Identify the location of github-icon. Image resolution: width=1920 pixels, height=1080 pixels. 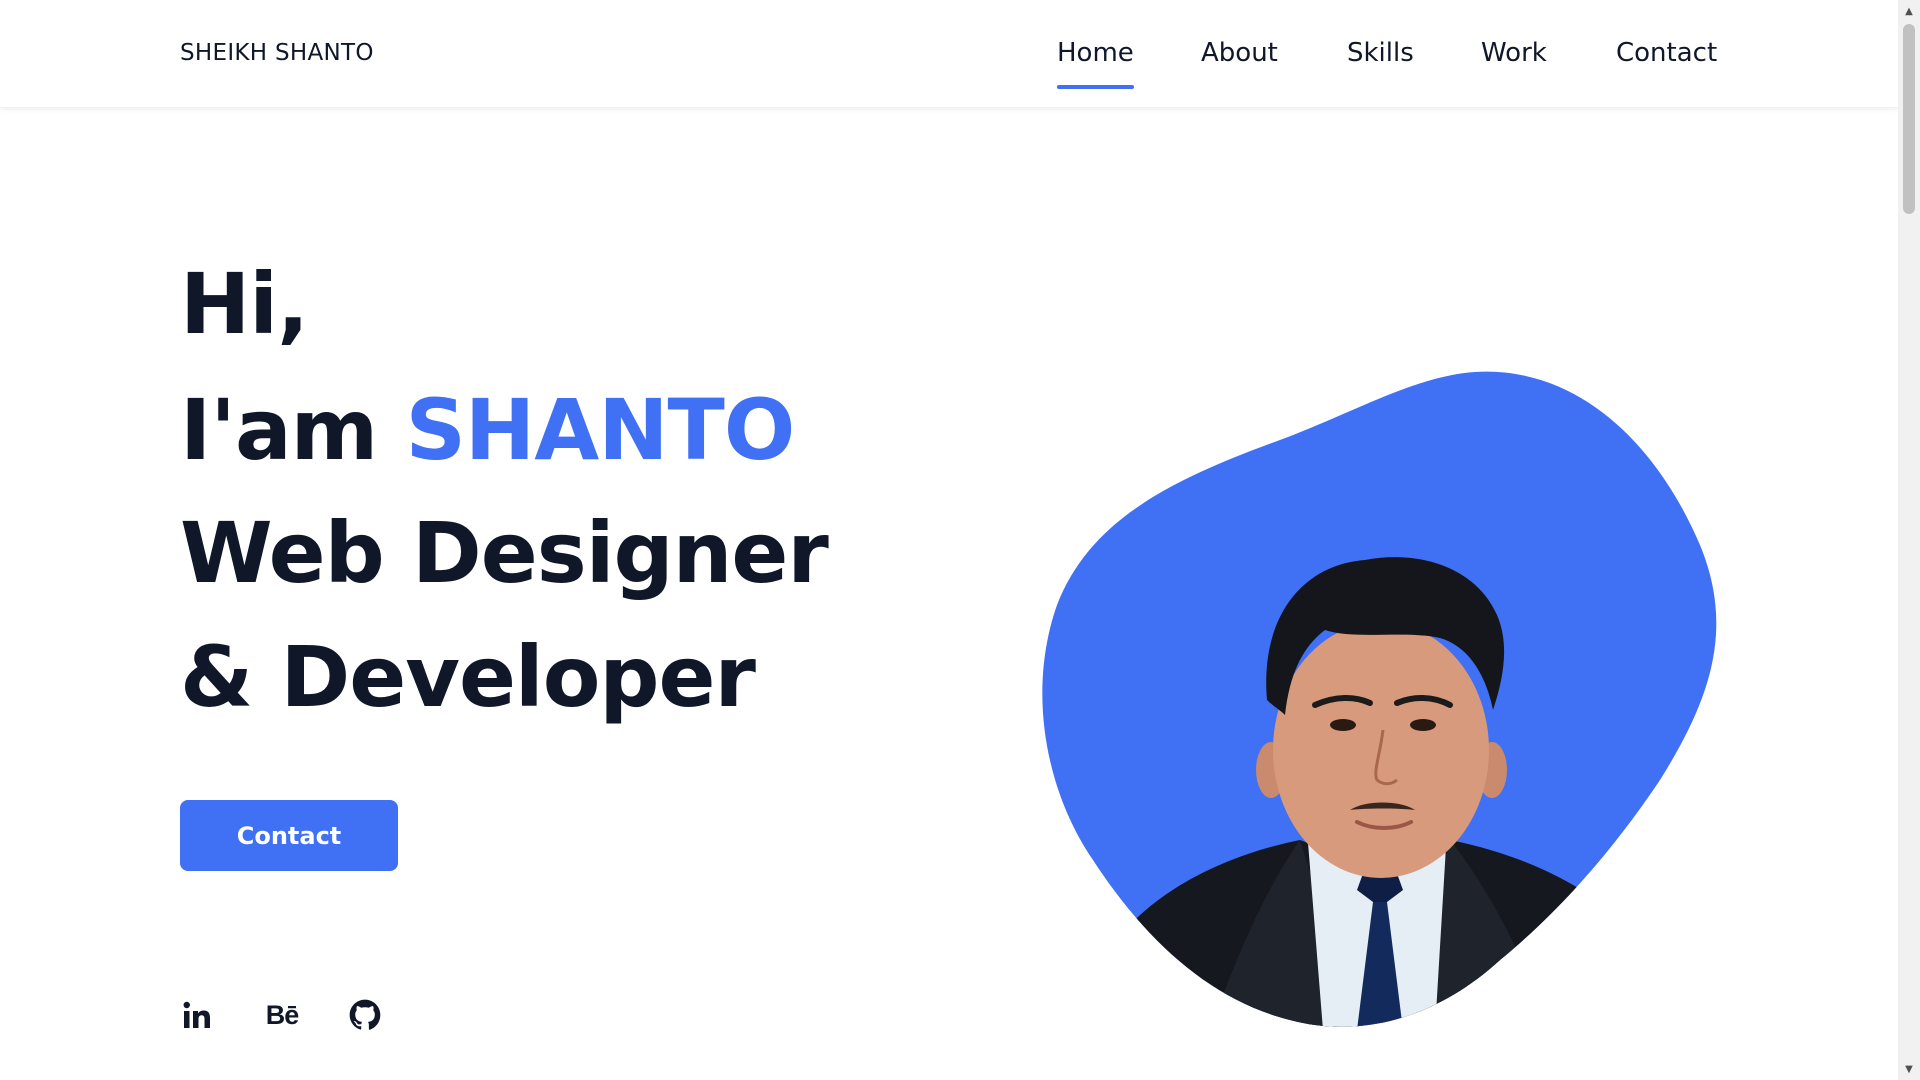
(365, 1015).